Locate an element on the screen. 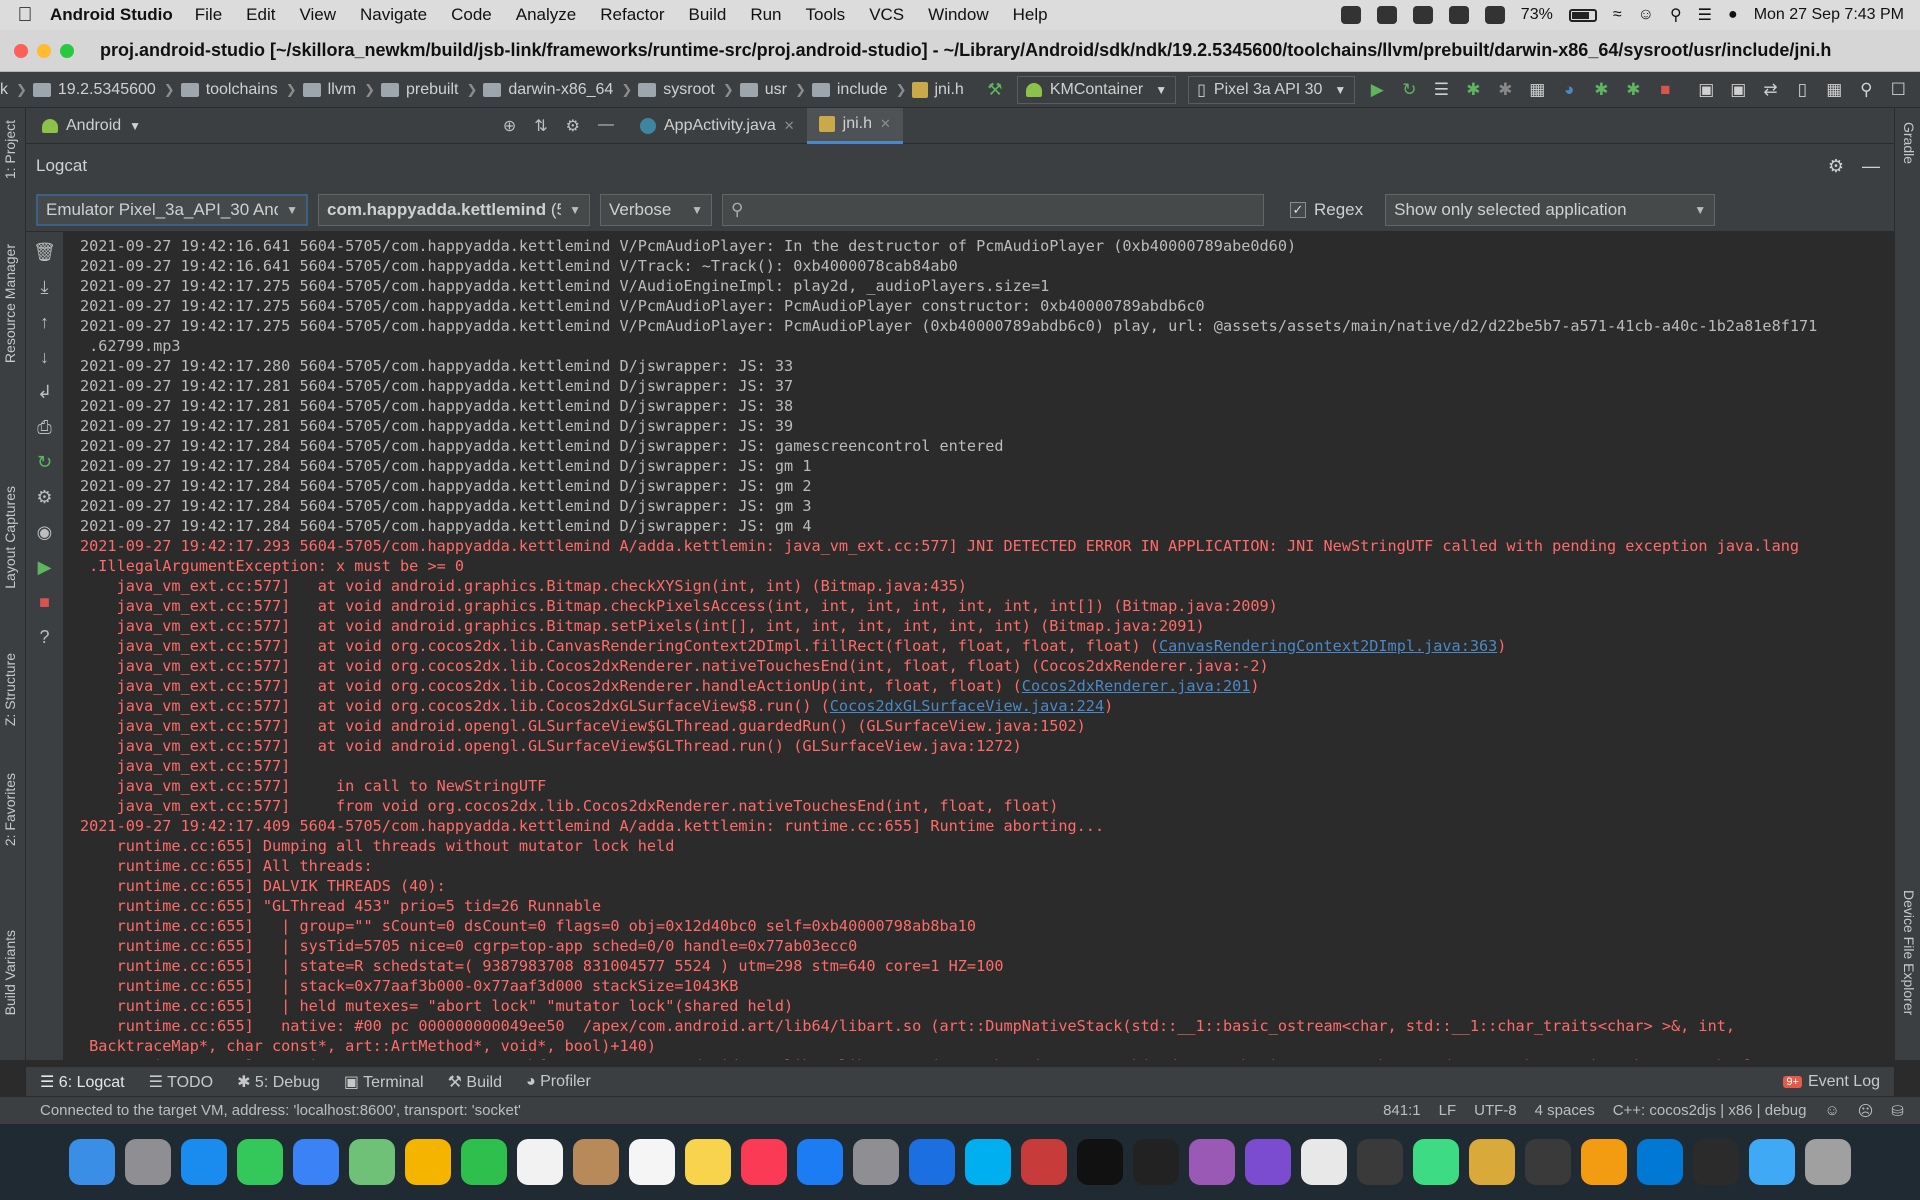  resolve-context: C++: cocos2djs | x86 | debug is located at coordinates (1710, 1111).